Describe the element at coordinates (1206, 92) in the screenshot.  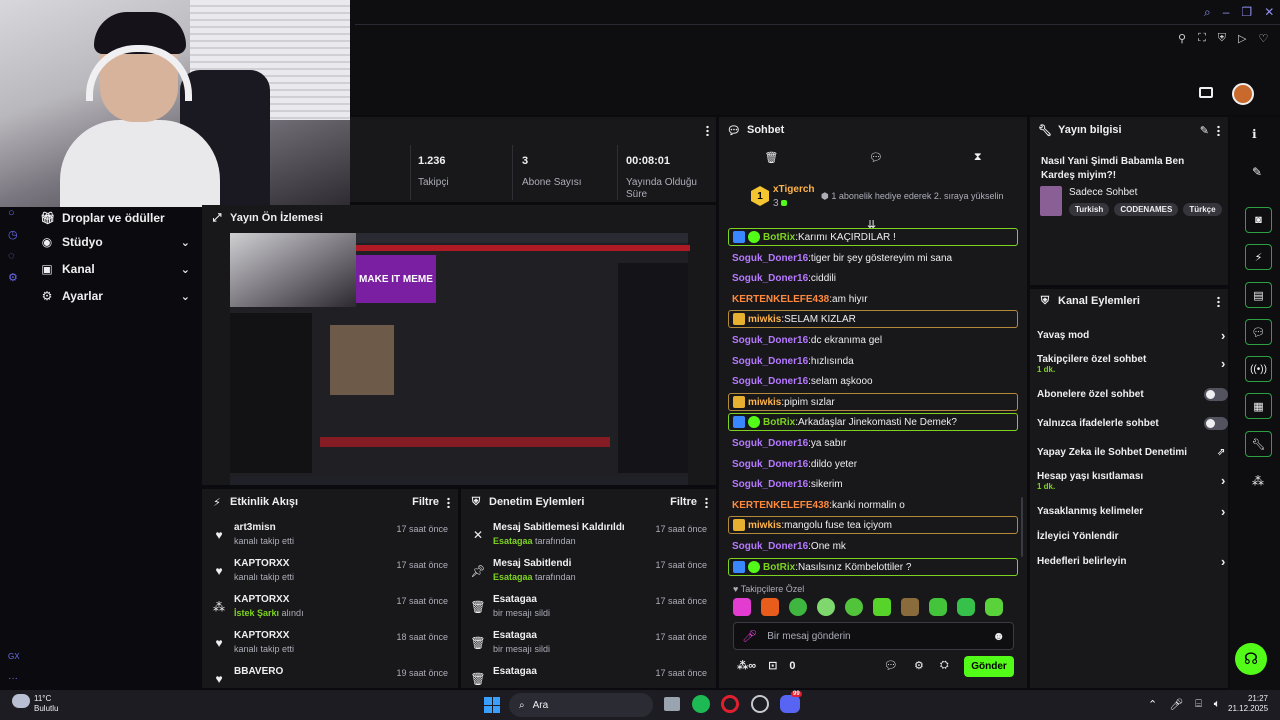
I see `creator-icon` at that location.